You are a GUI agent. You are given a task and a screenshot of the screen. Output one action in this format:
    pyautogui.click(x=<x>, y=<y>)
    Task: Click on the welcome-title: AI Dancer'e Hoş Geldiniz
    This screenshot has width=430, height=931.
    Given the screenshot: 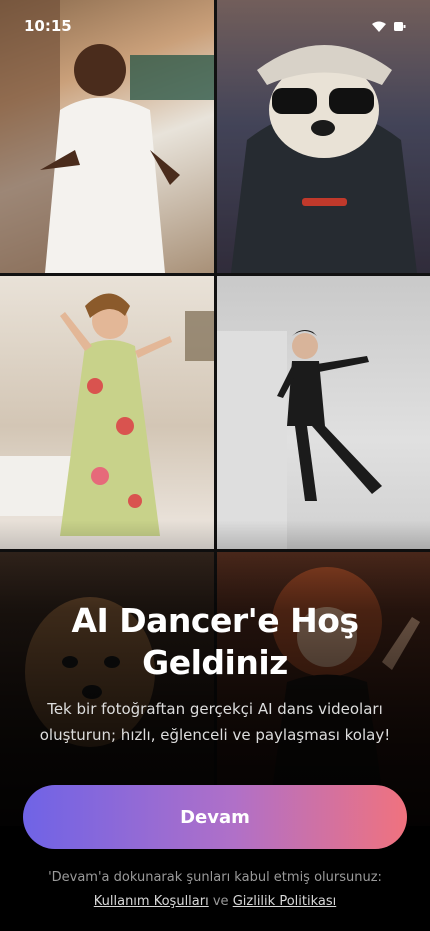 What is the action you would take?
    pyautogui.click(x=215, y=641)
    